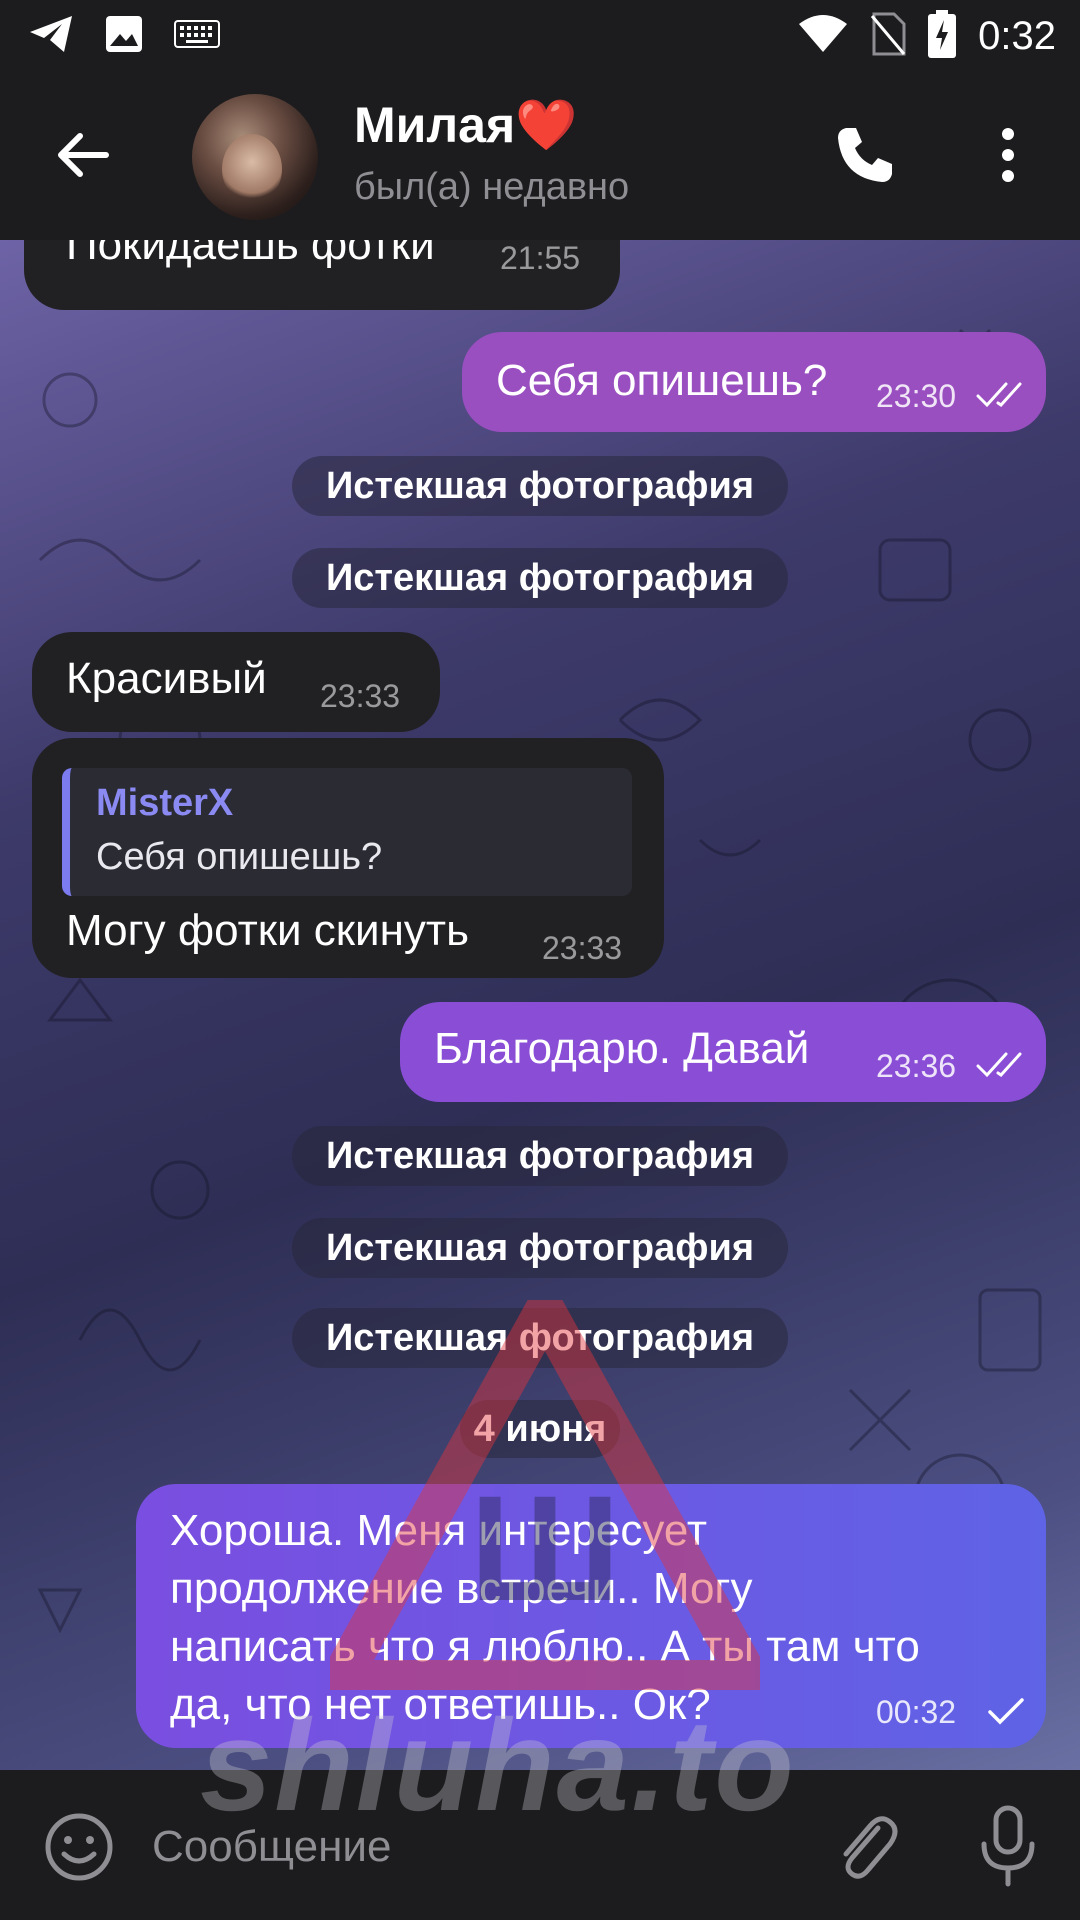  What do you see at coordinates (888, 36) in the screenshot?
I see `no-sim-icon` at bounding box center [888, 36].